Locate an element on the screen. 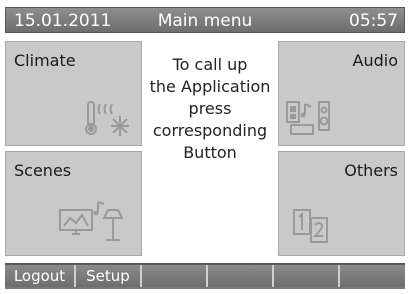  logout-button: Logout is located at coordinates (40, 276).